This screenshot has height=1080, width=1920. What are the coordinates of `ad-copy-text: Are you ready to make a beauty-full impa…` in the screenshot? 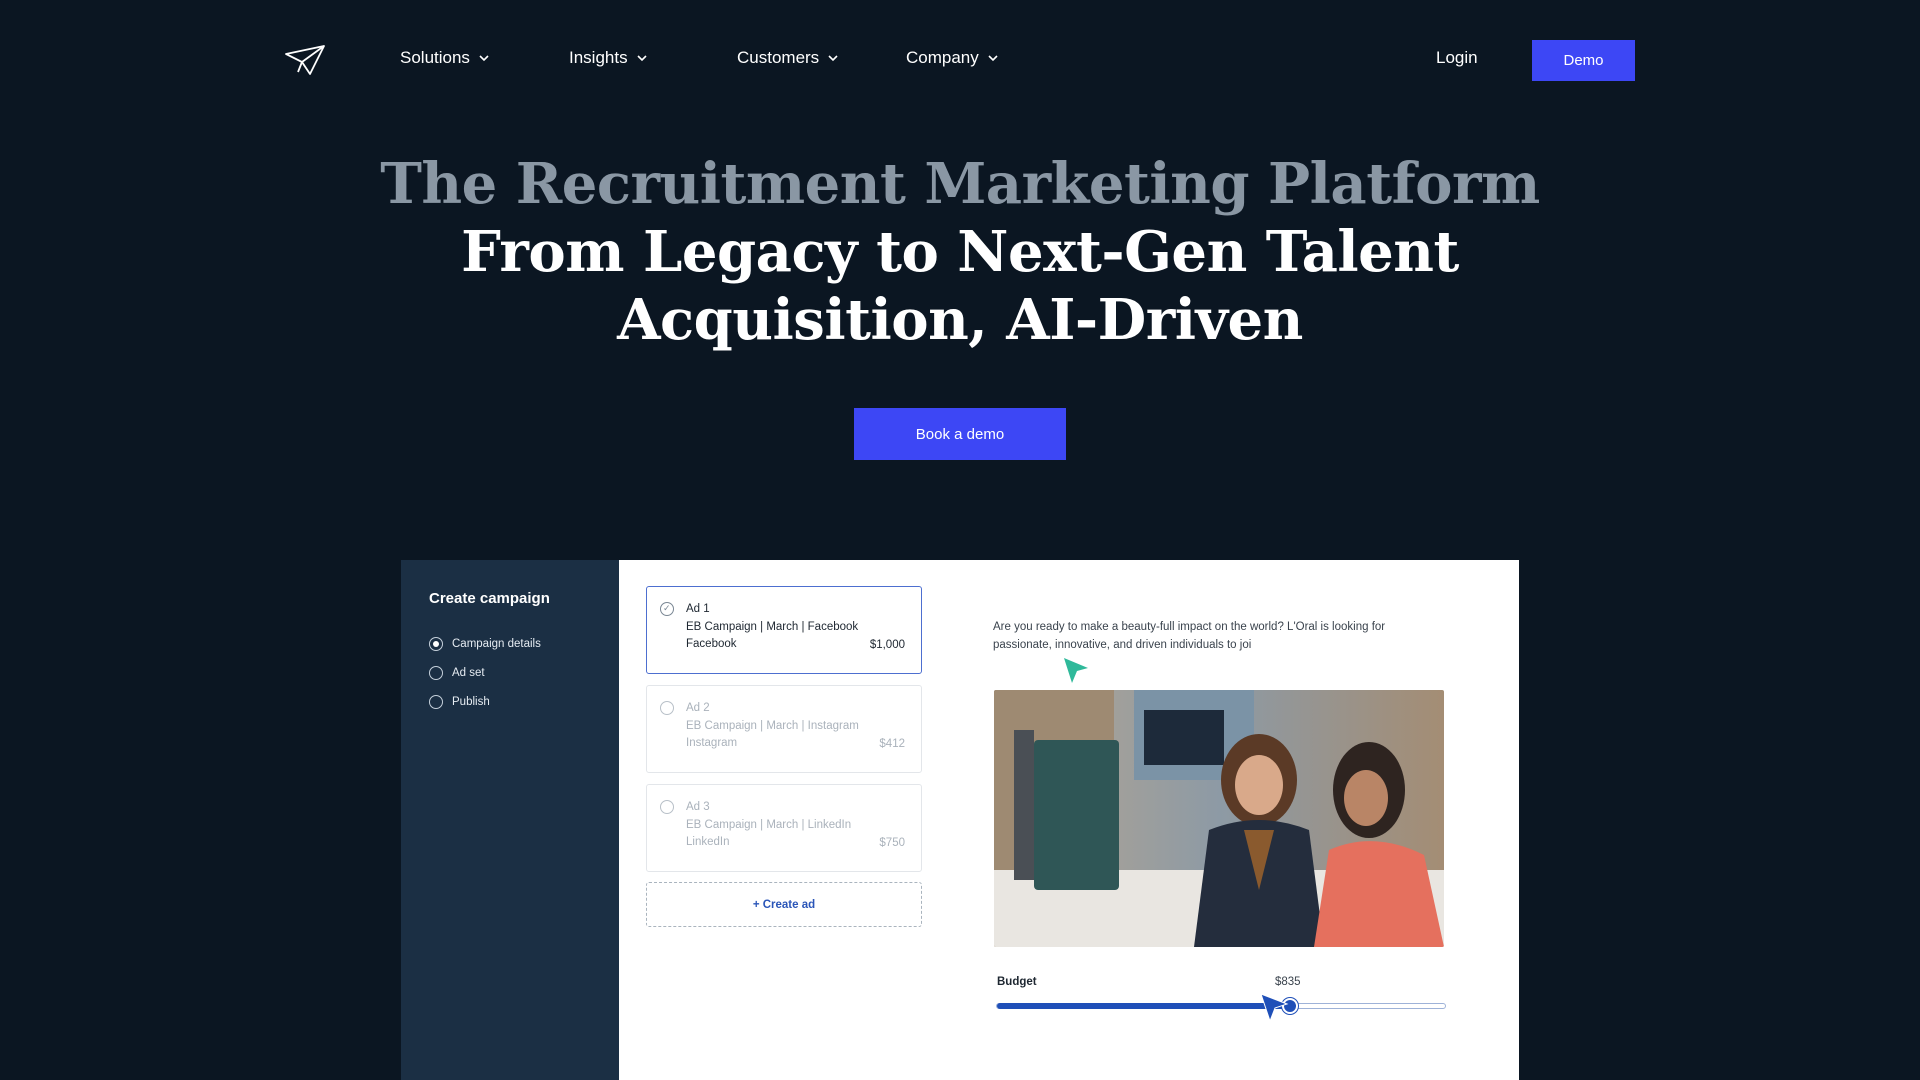 It's located at (1189, 636).